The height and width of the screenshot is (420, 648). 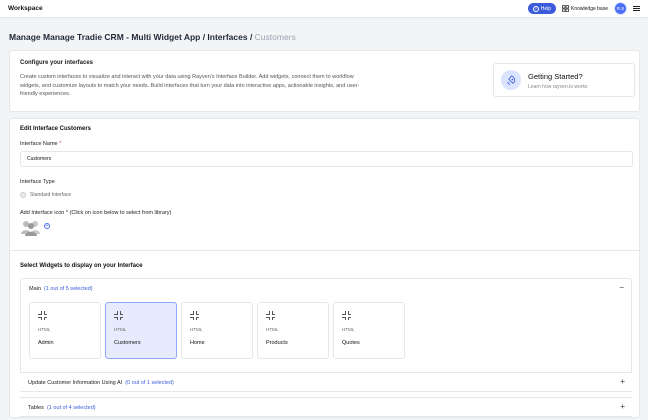 I want to click on widget-tile-quotes: HTML Quotes, so click(x=369, y=330).